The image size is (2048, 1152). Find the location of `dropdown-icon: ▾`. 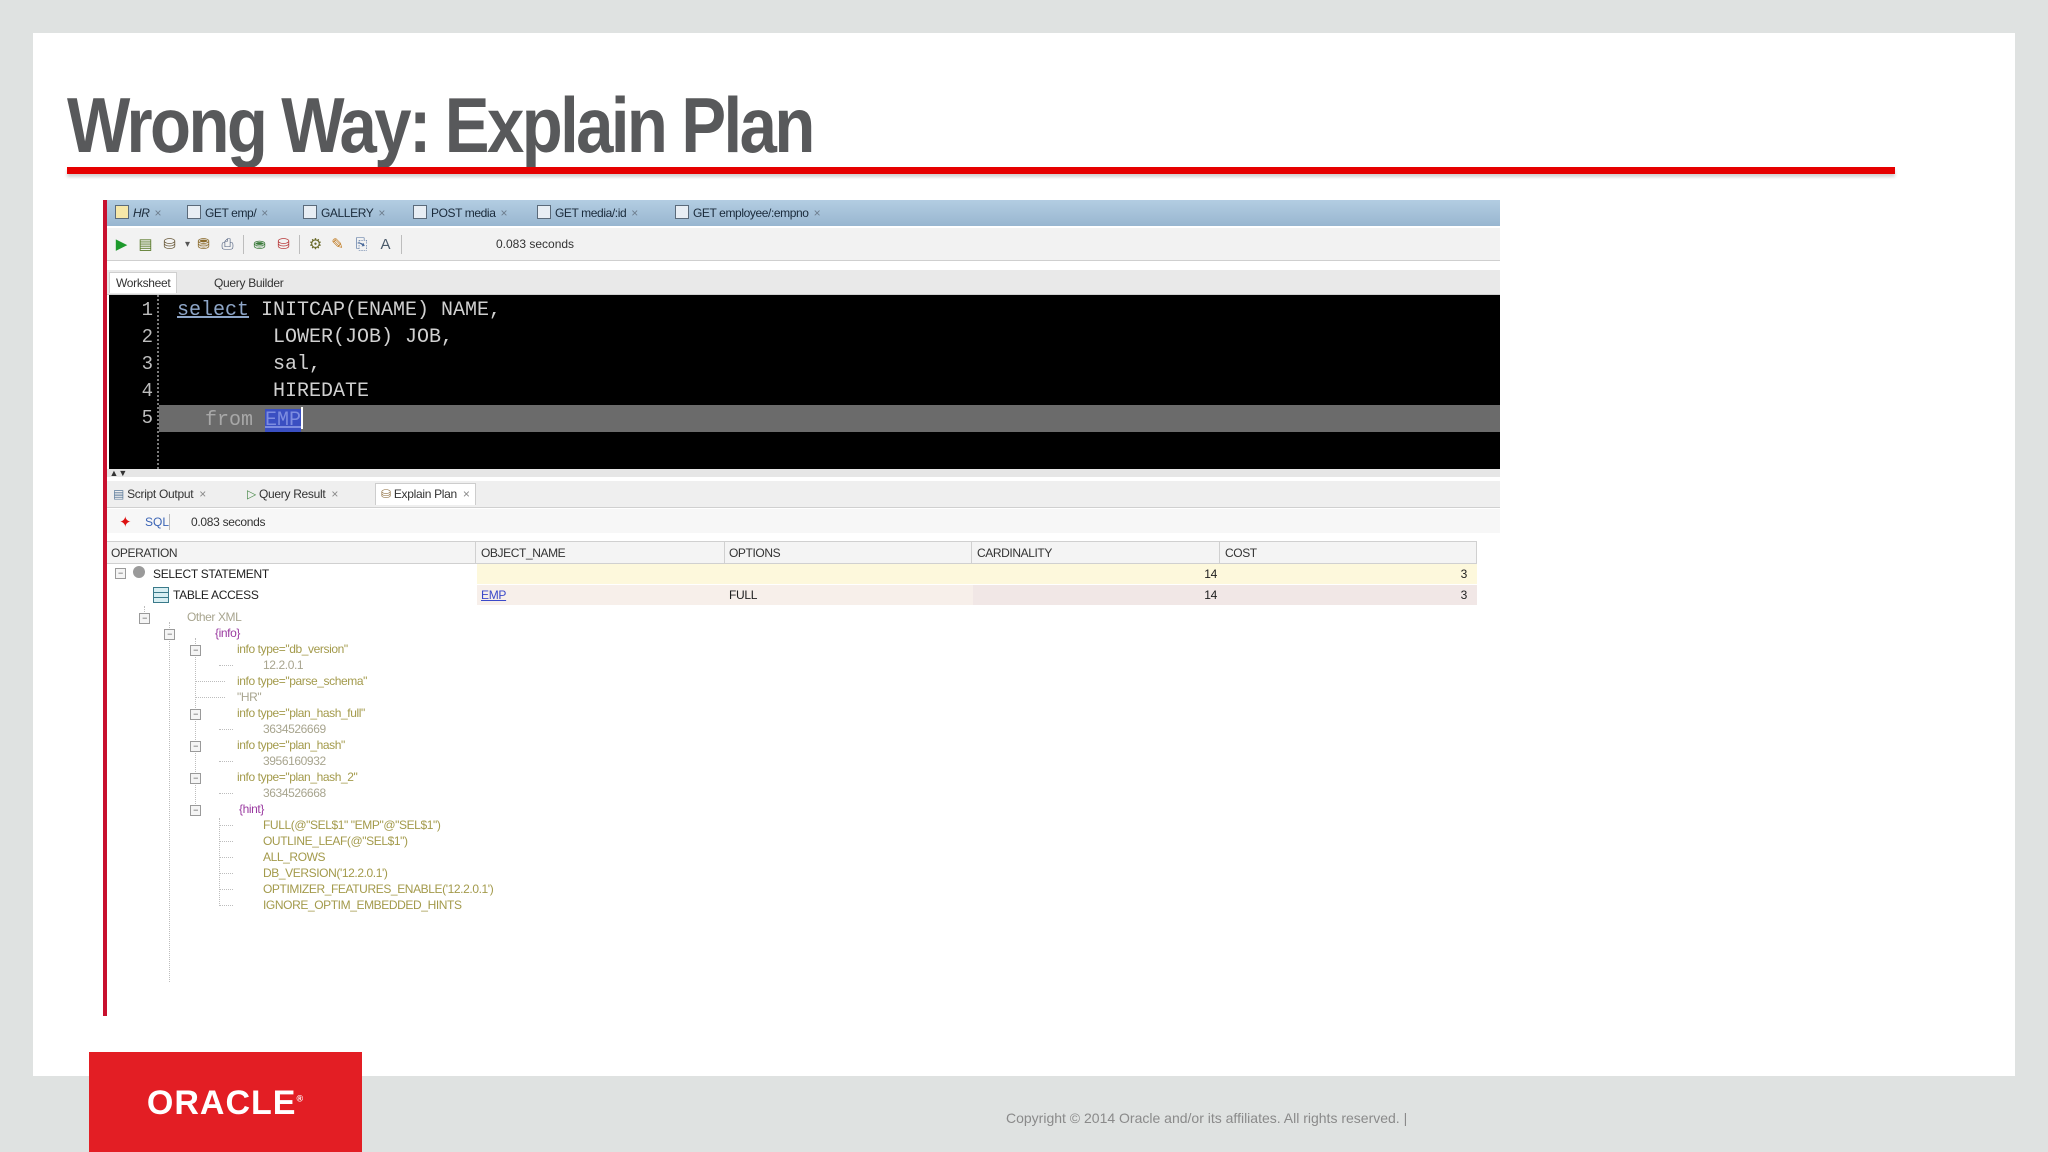

dropdown-icon: ▾ is located at coordinates (187, 244).